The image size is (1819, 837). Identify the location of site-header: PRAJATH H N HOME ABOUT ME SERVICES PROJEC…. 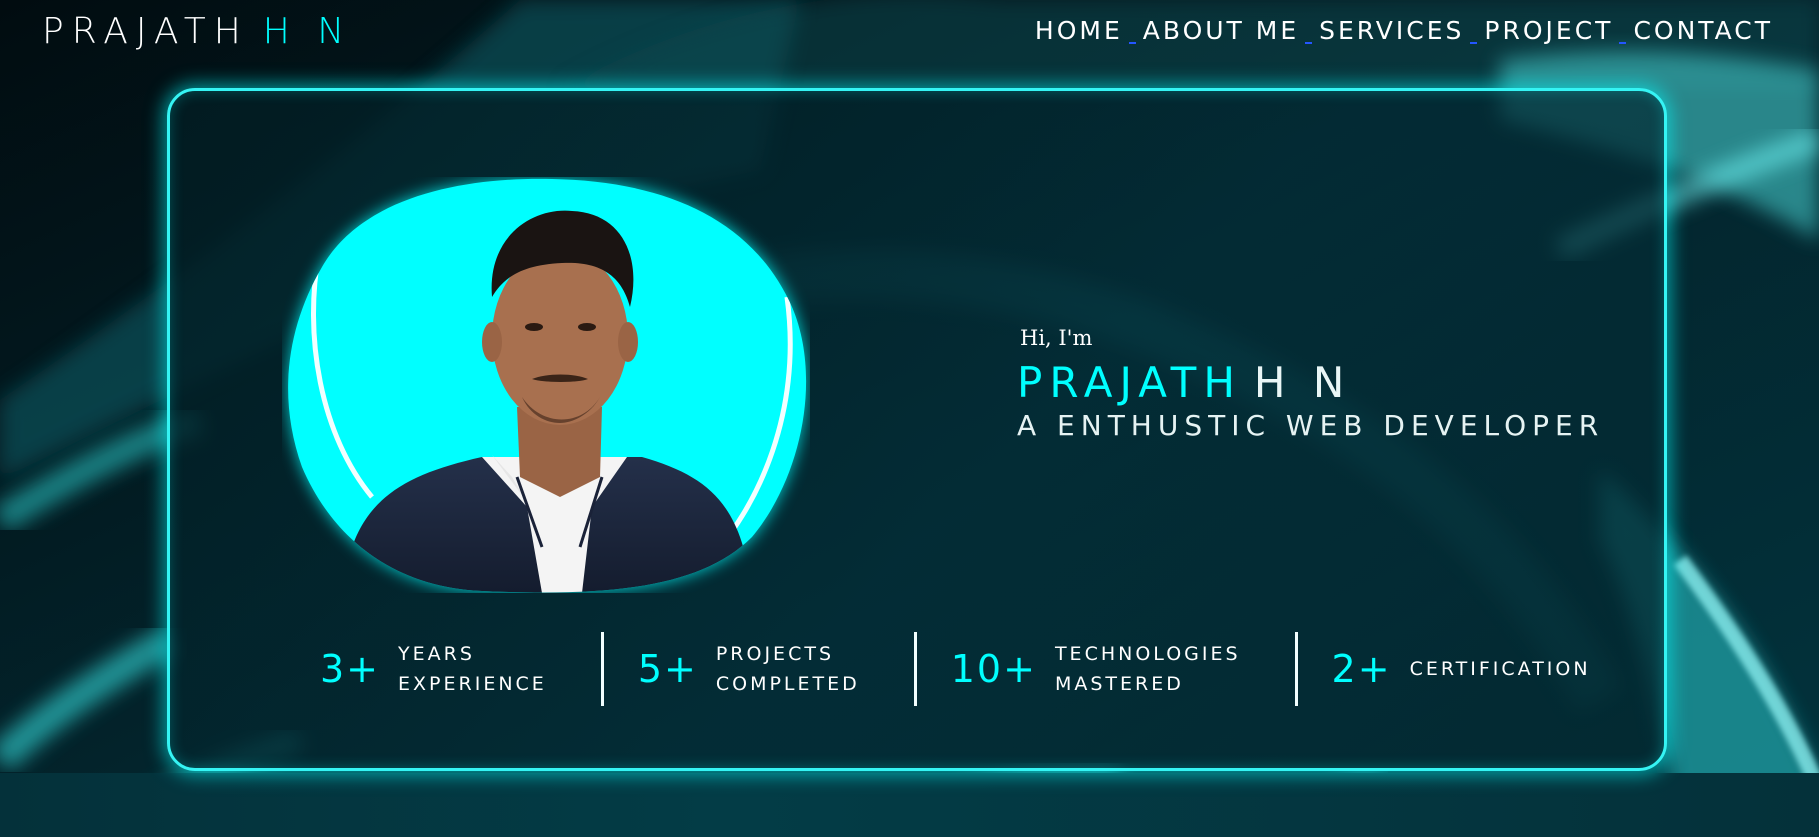
(909, 32).